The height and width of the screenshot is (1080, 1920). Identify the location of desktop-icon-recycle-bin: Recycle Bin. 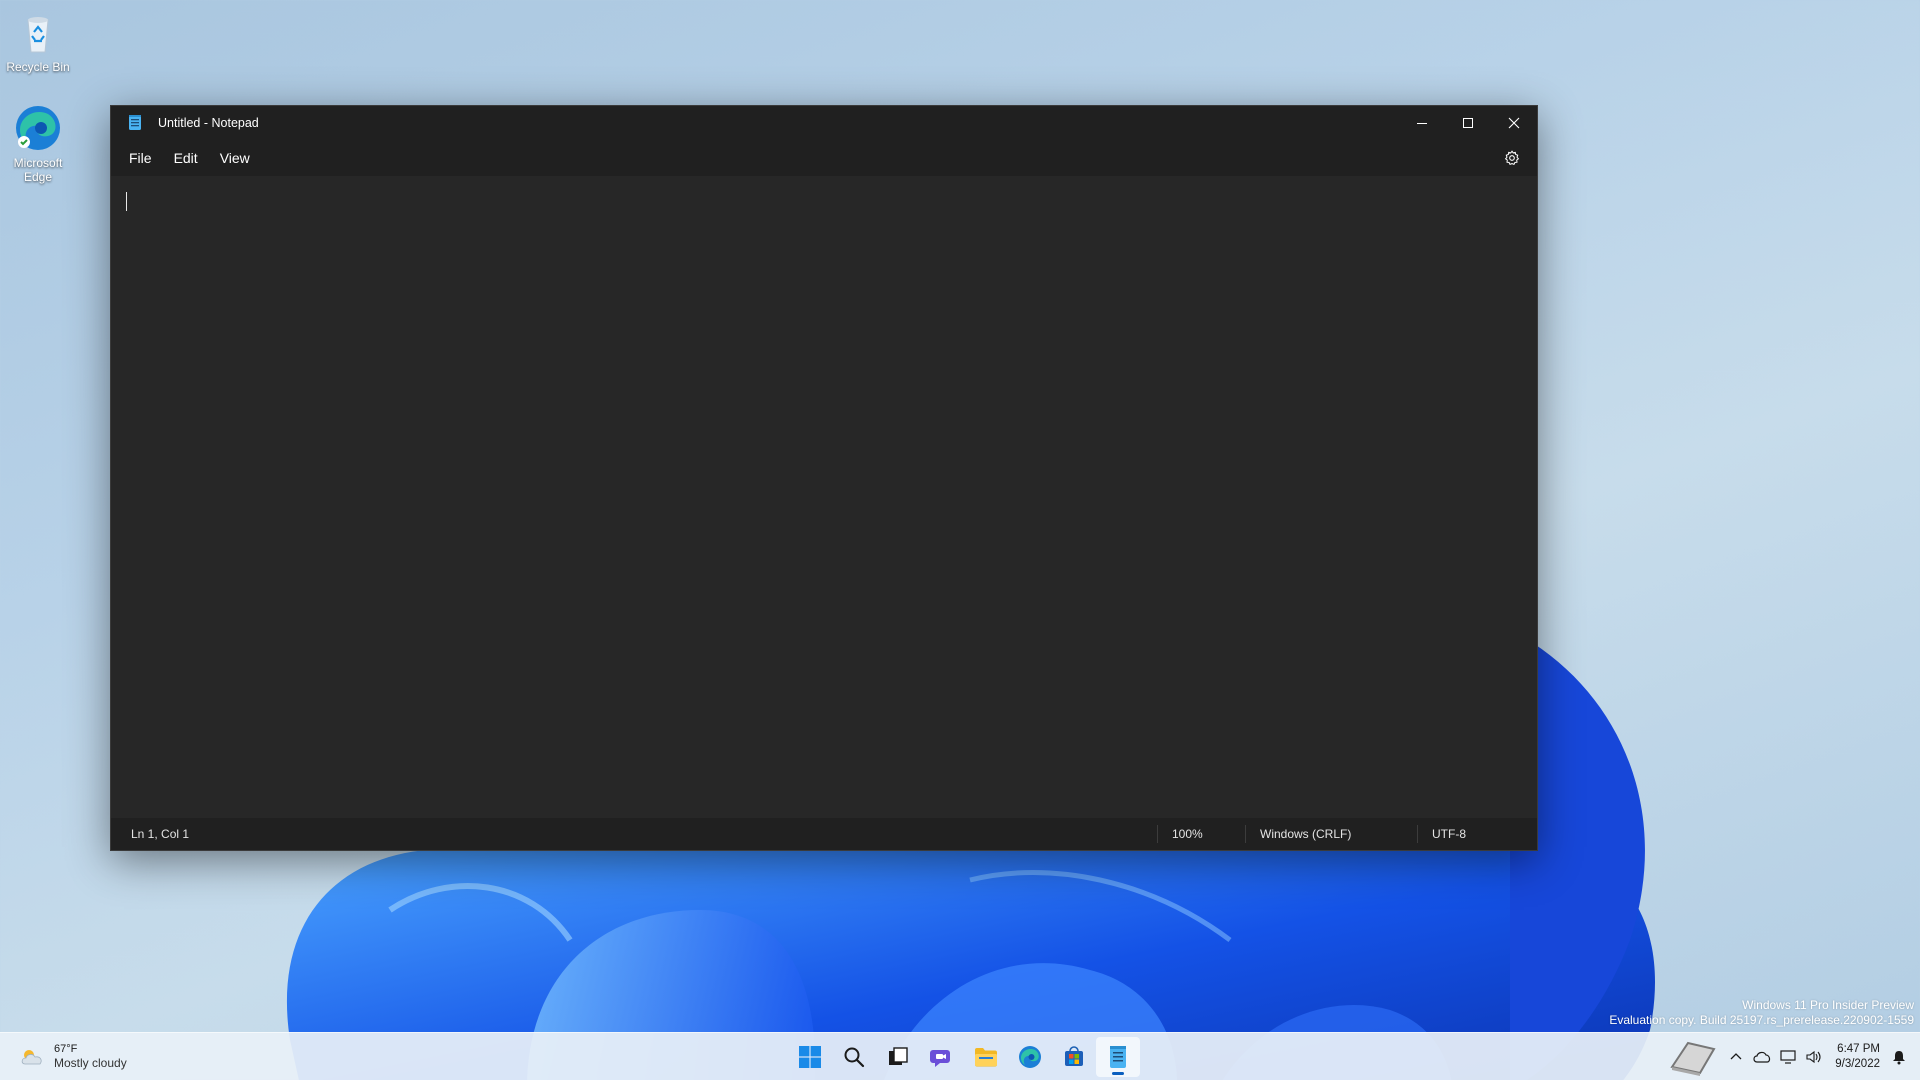
(38, 41).